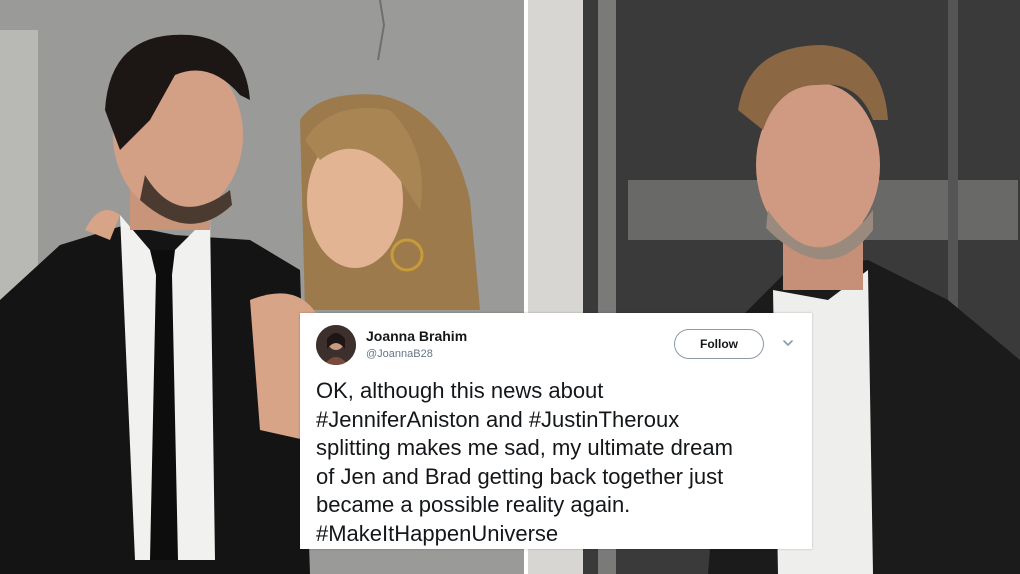 The image size is (1020, 574). Describe the element at coordinates (473, 504) in the screenshot. I see `tweet-text-line: became a possible reality again.` at that location.